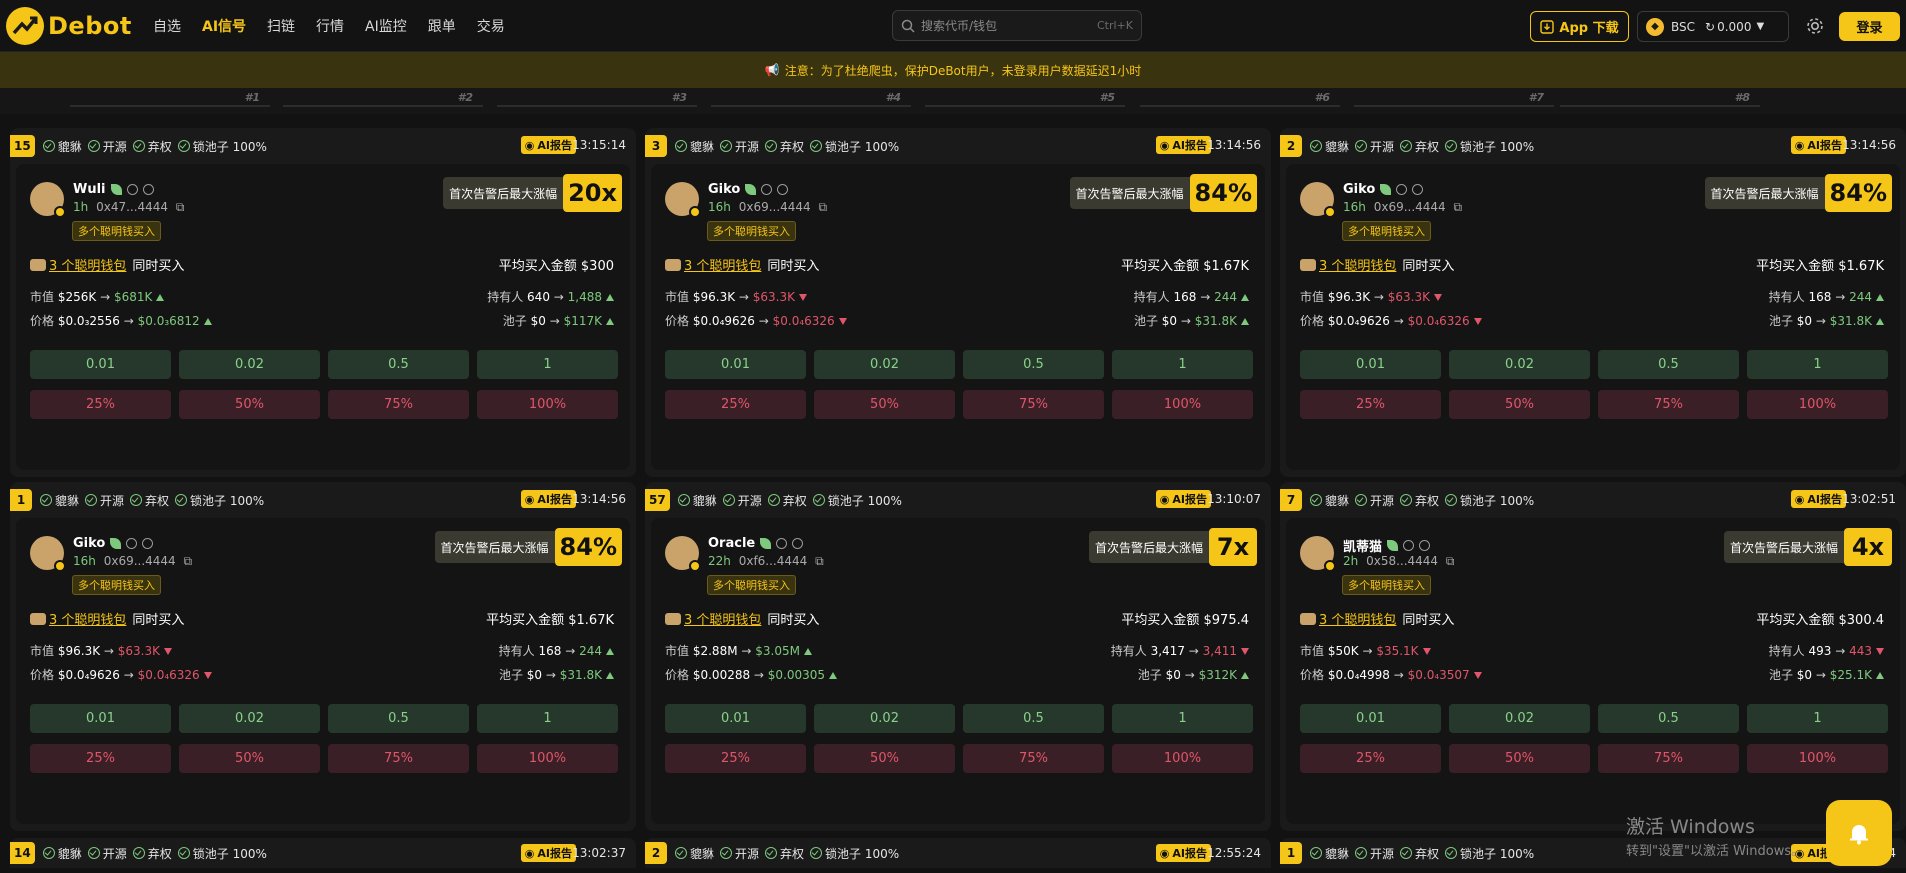  Describe the element at coordinates (1815, 26) in the screenshot. I see `gear-icon` at that location.